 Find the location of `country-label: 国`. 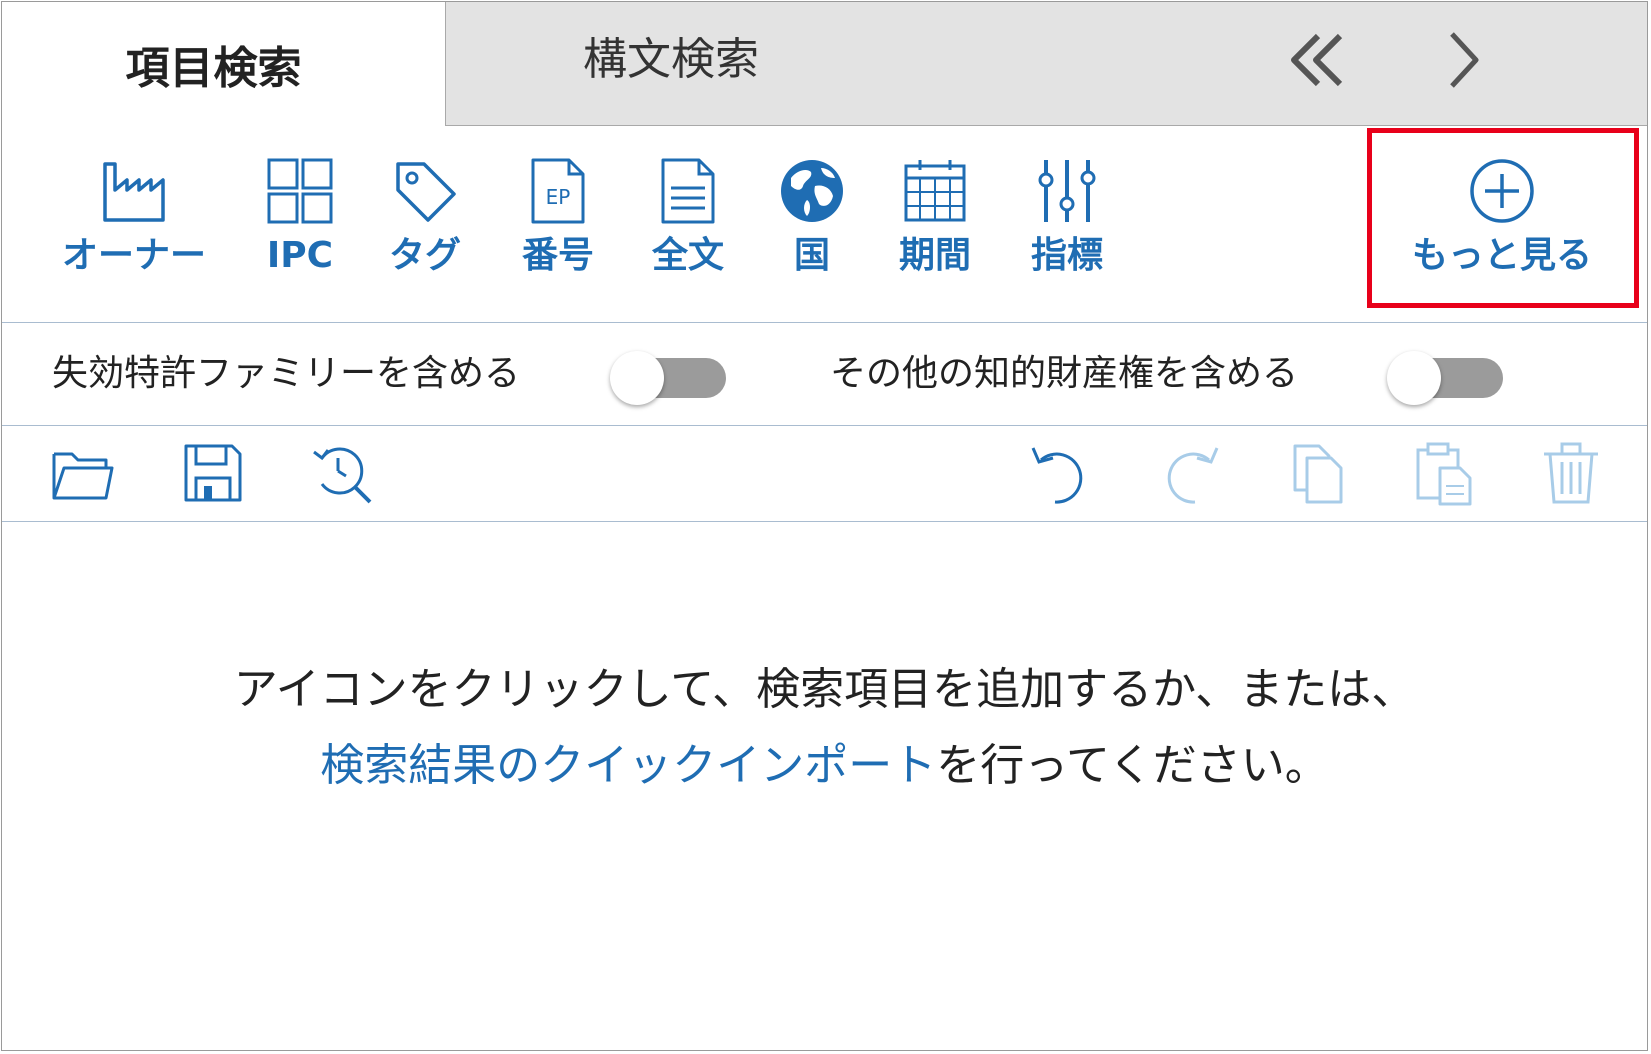

country-label: 国 is located at coordinates (811, 255).